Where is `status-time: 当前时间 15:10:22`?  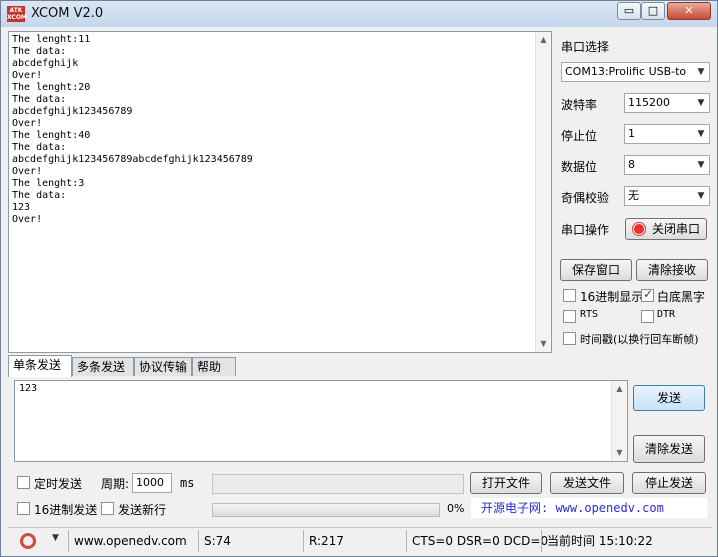
status-time: 当前时间 15:10:22 is located at coordinates (626, 541).